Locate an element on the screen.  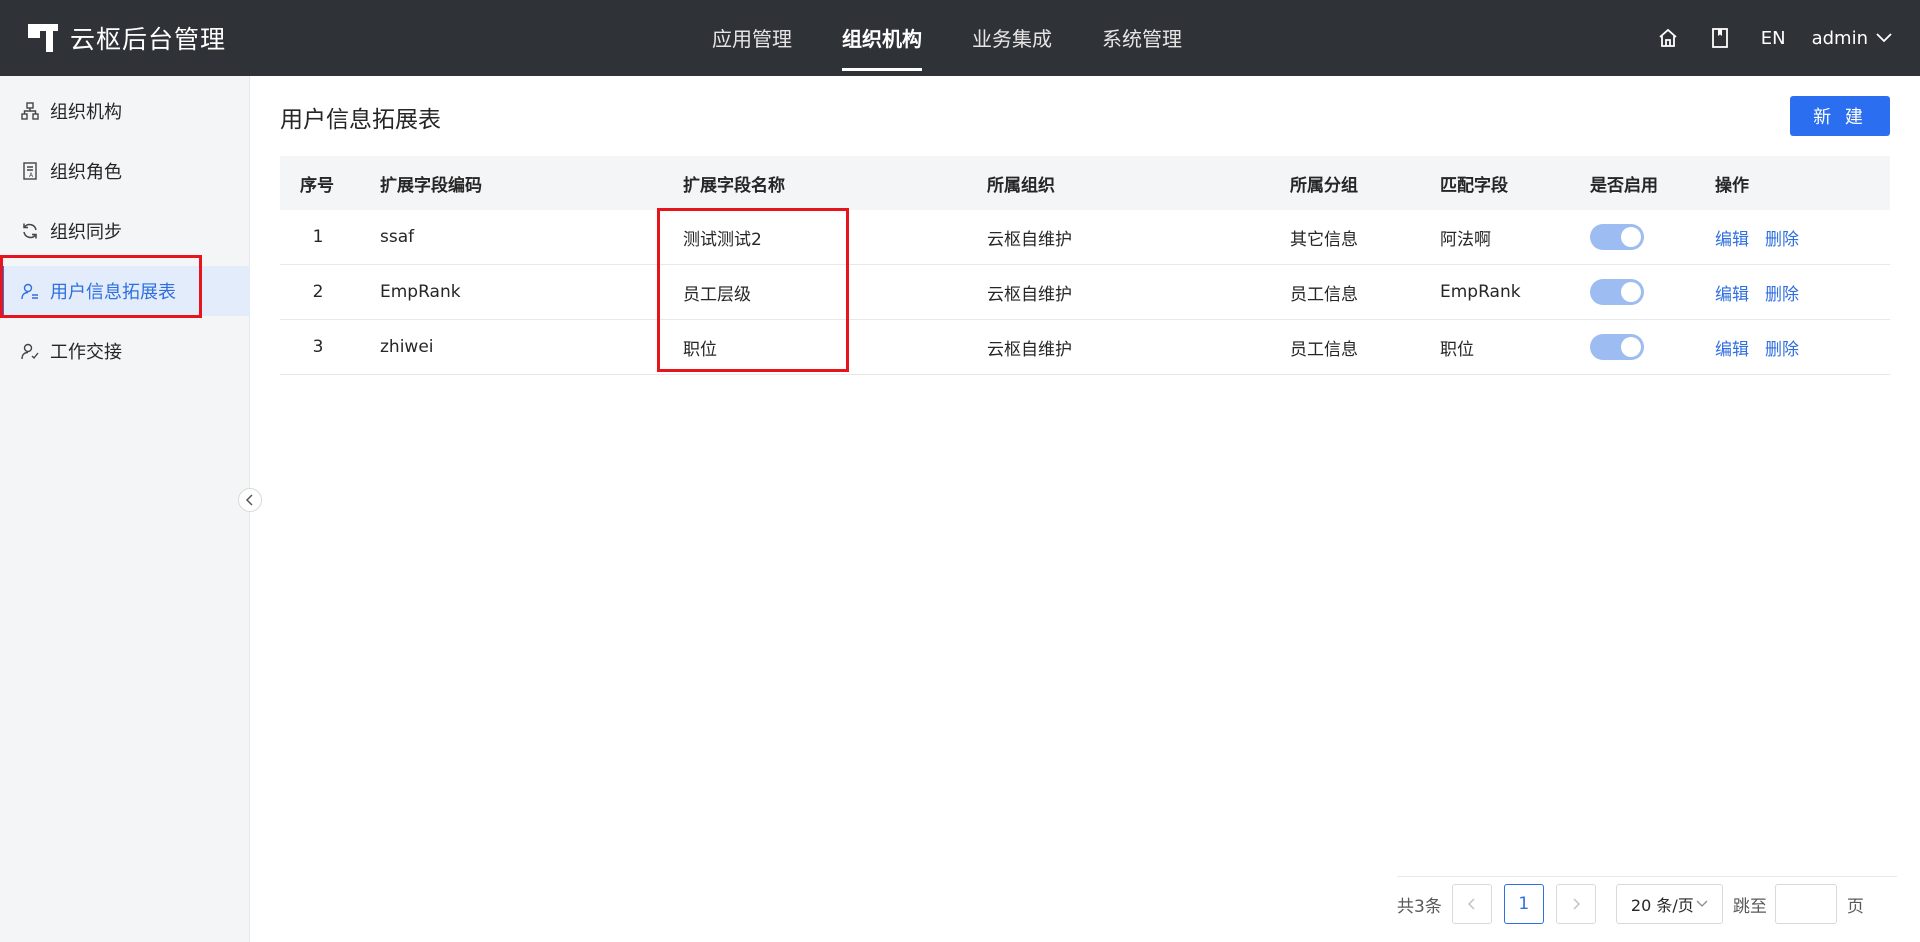
table-header: 序号 扩展字段编码 扩展字段名称 所属组织 所属分组 匹配字段 是否启用 操作 is located at coordinates (1085, 183).